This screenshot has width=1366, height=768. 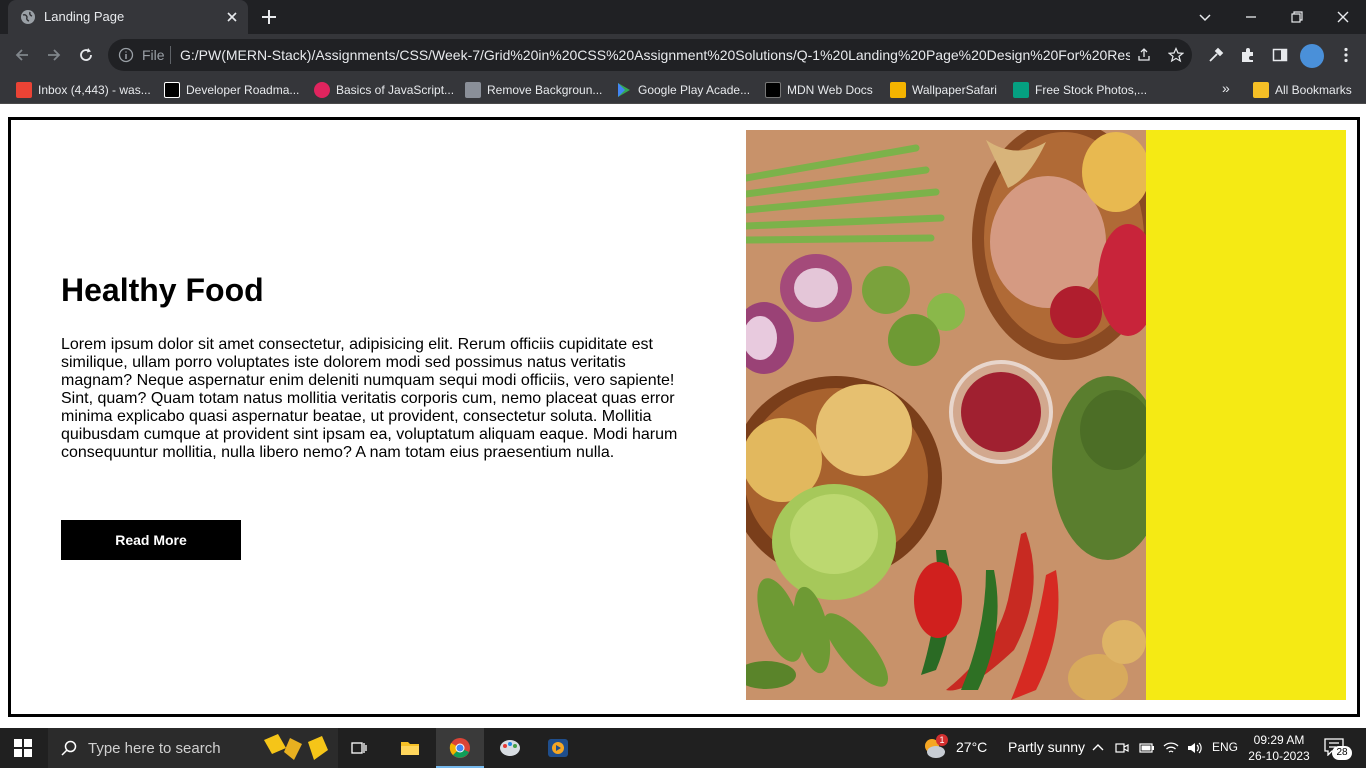 What do you see at coordinates (1297, 17) in the screenshot?
I see `restore-icon` at bounding box center [1297, 17].